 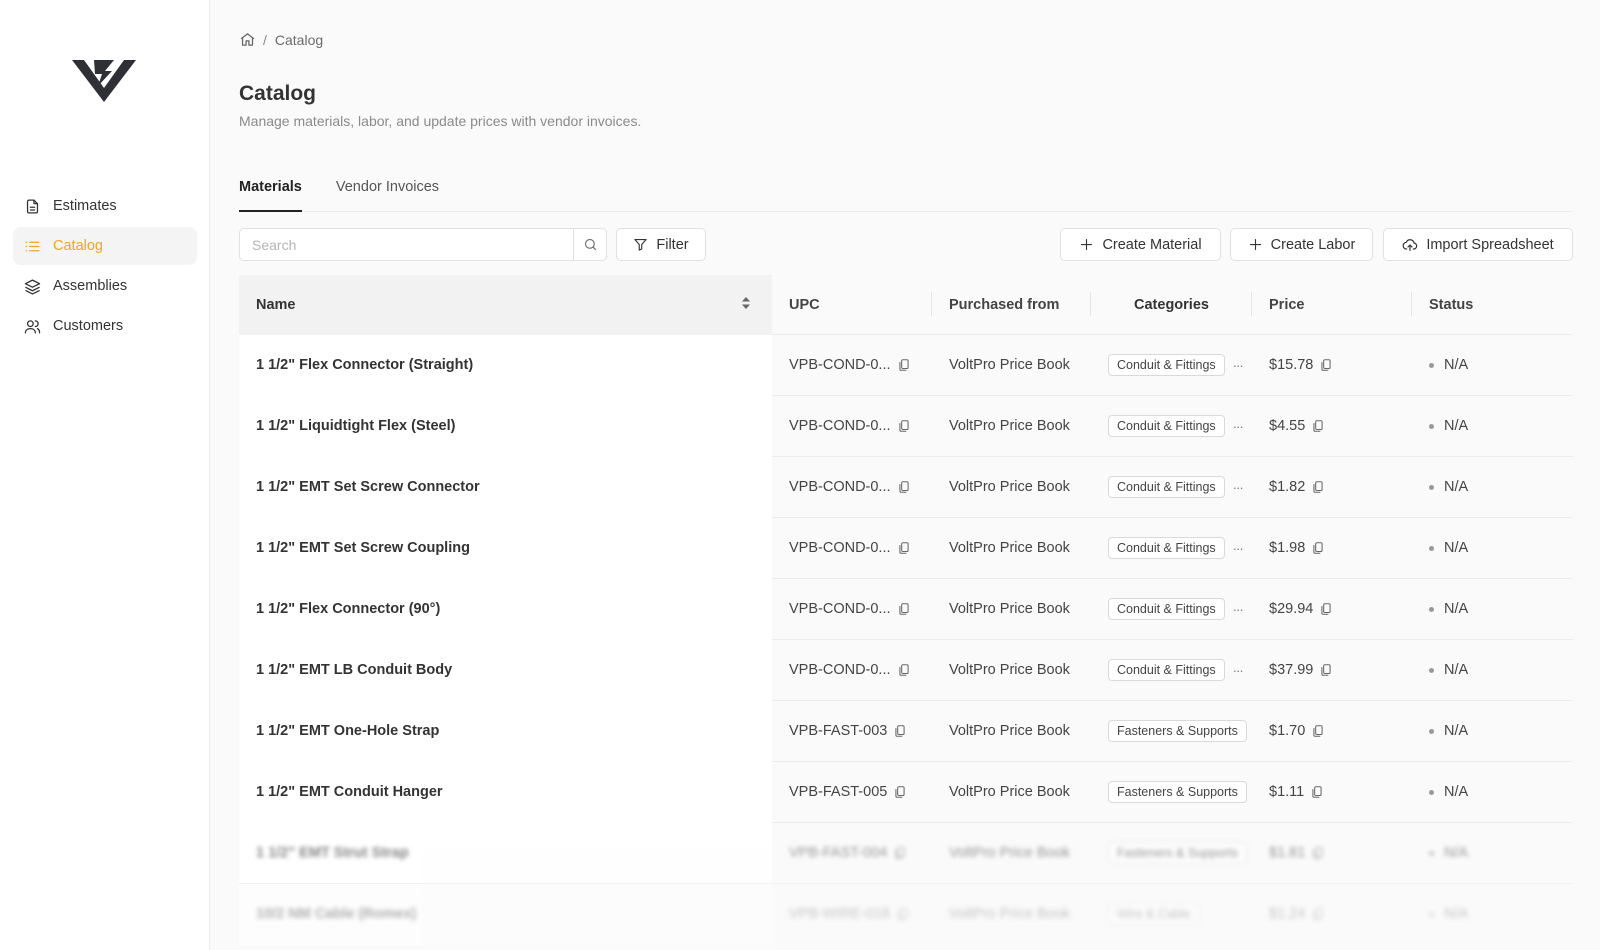 What do you see at coordinates (355, 426) in the screenshot?
I see `material-name: 1 1/2" Liquidtight Flex (Steel)` at bounding box center [355, 426].